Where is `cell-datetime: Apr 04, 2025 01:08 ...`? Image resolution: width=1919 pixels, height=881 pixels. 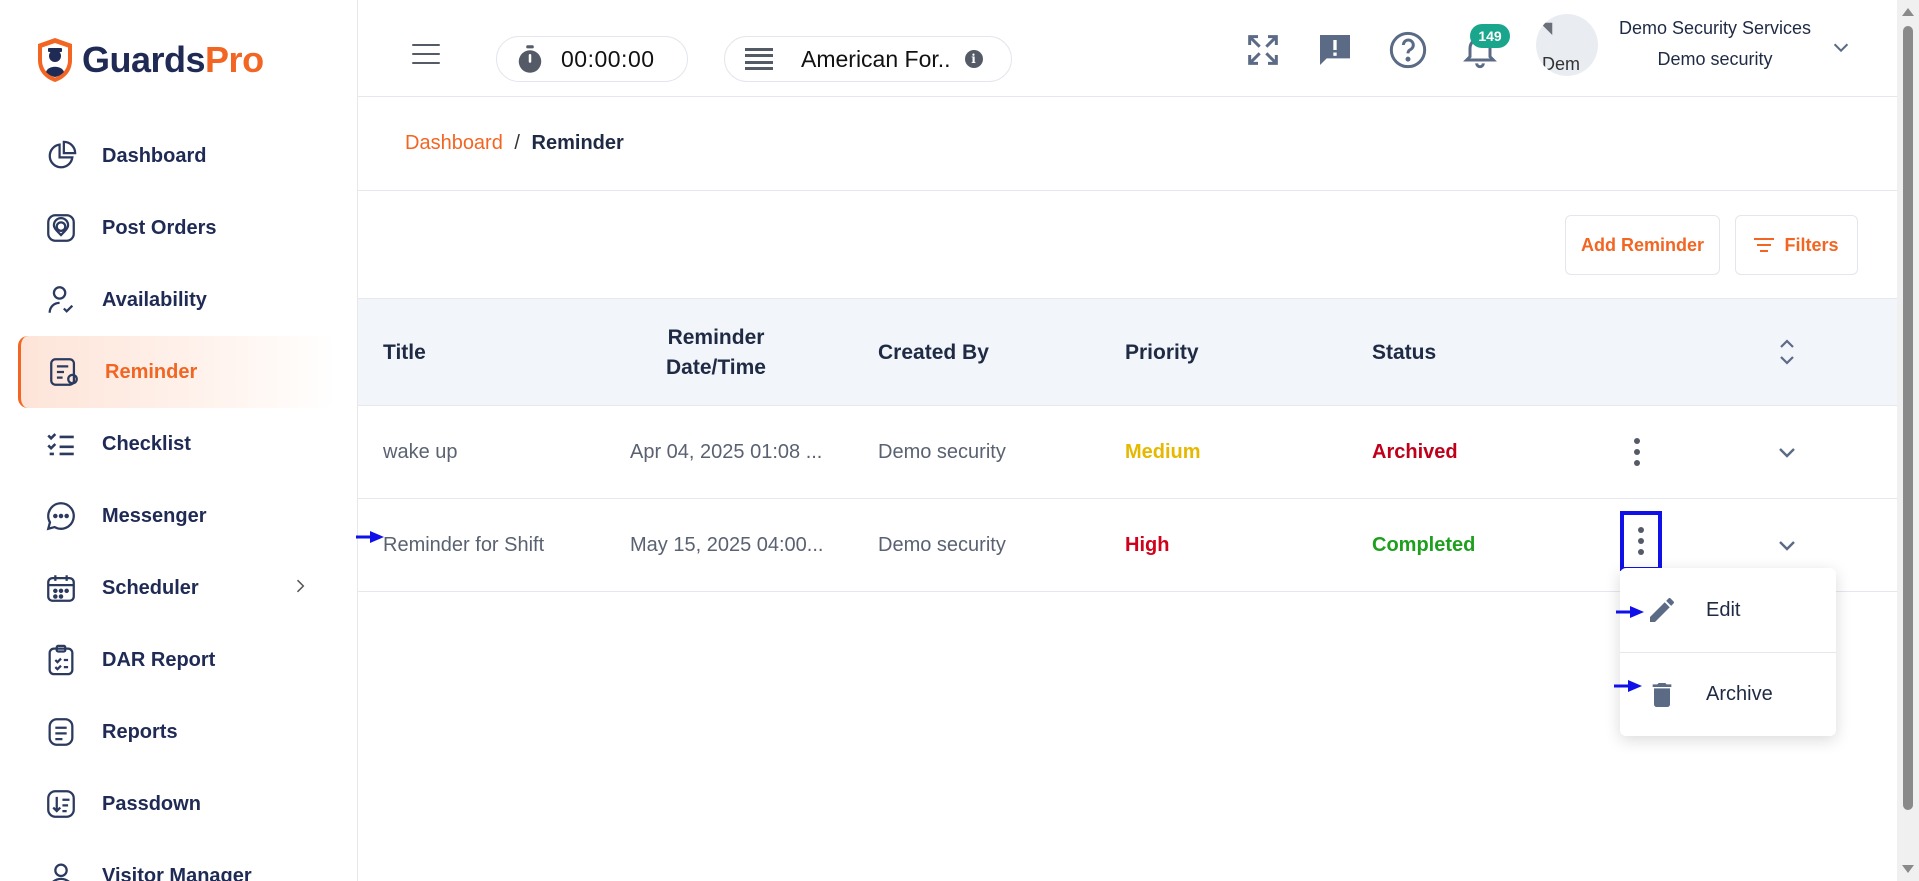
cell-datetime: Apr 04, 2025 01:08 ... is located at coordinates (726, 452).